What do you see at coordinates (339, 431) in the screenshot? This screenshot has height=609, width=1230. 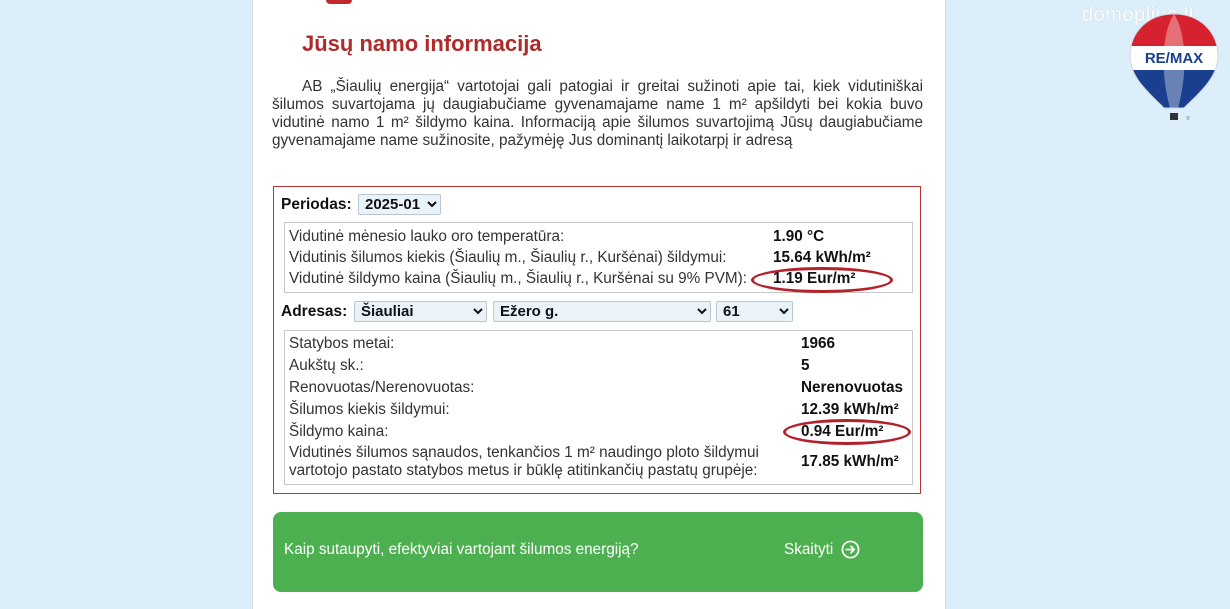 I see `building-stat-label: Šildymo kaina:` at bounding box center [339, 431].